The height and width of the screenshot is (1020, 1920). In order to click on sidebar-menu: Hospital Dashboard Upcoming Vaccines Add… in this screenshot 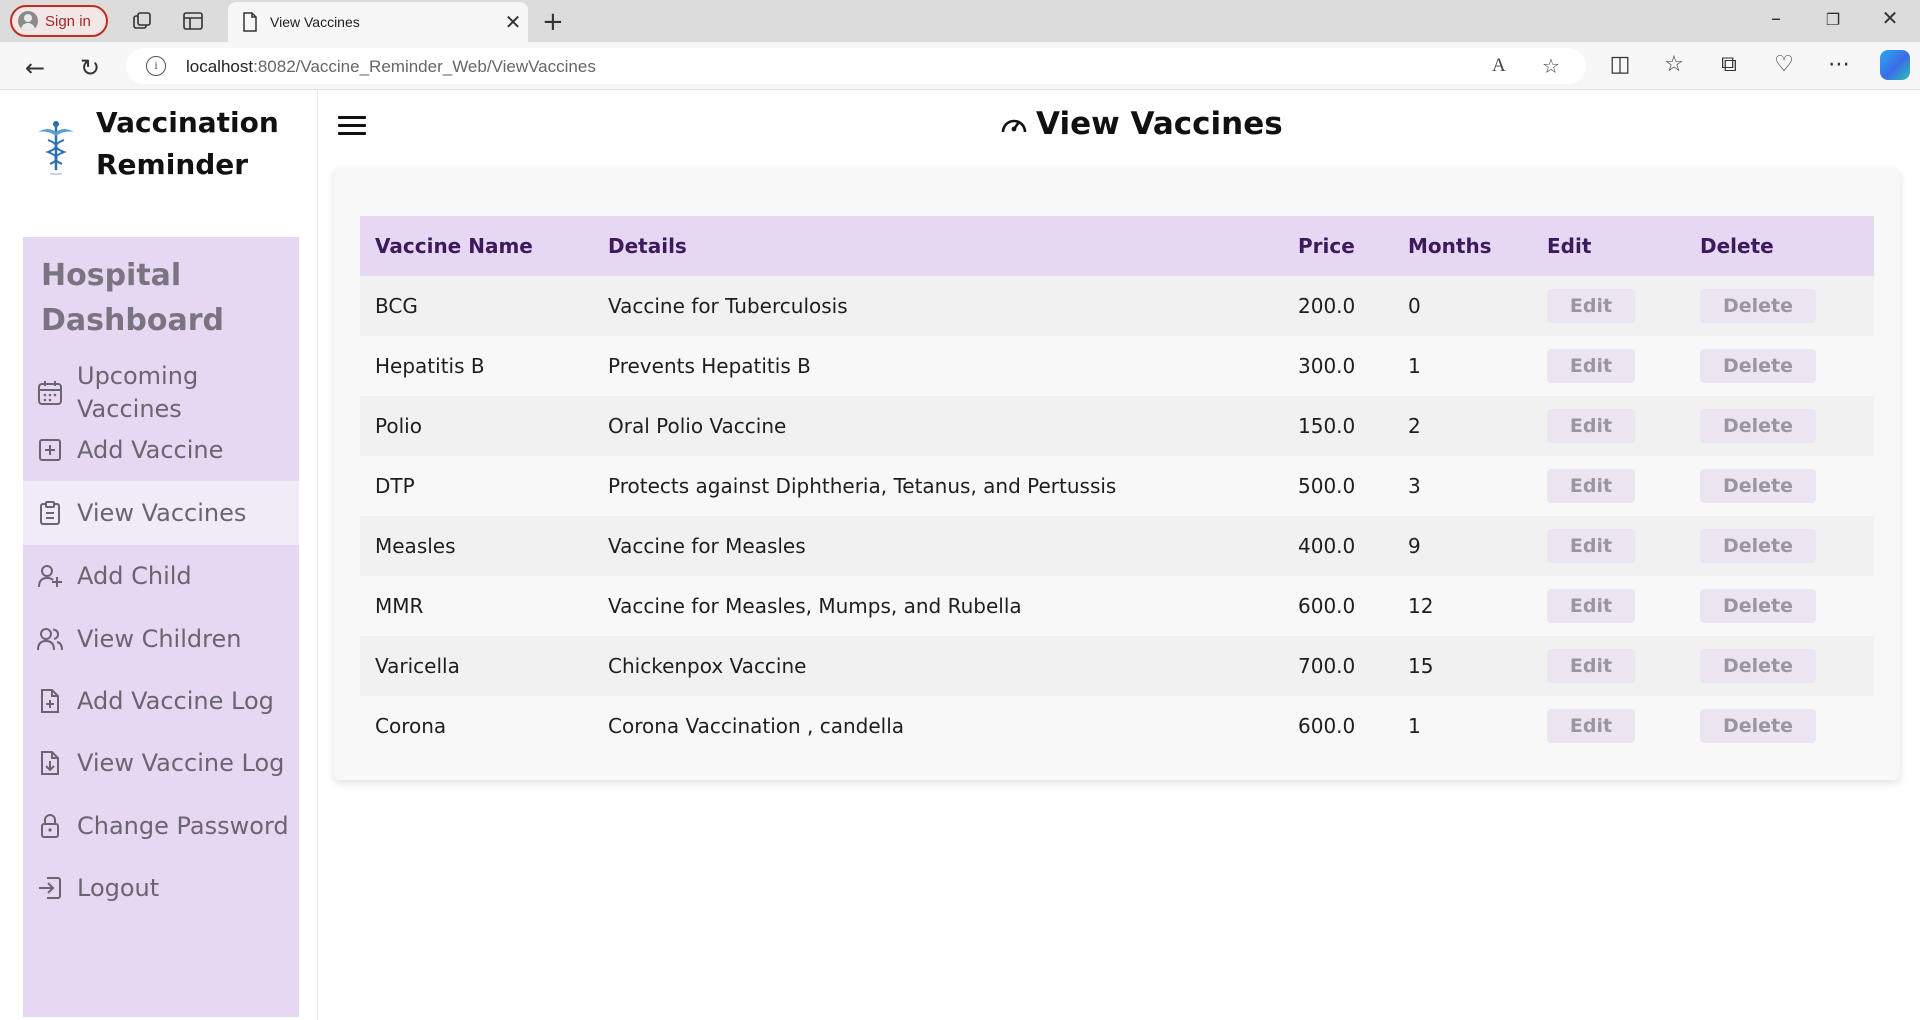, I will do `click(161, 627)`.